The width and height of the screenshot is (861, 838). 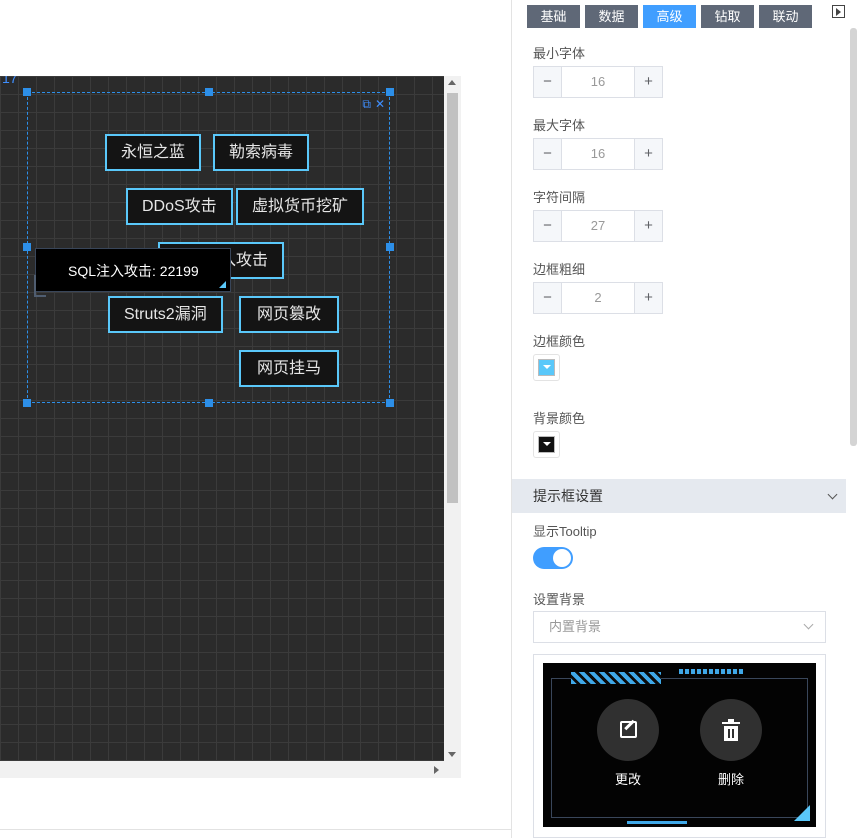 I want to click on min-font-label: 最小字体, so click(x=559, y=53).